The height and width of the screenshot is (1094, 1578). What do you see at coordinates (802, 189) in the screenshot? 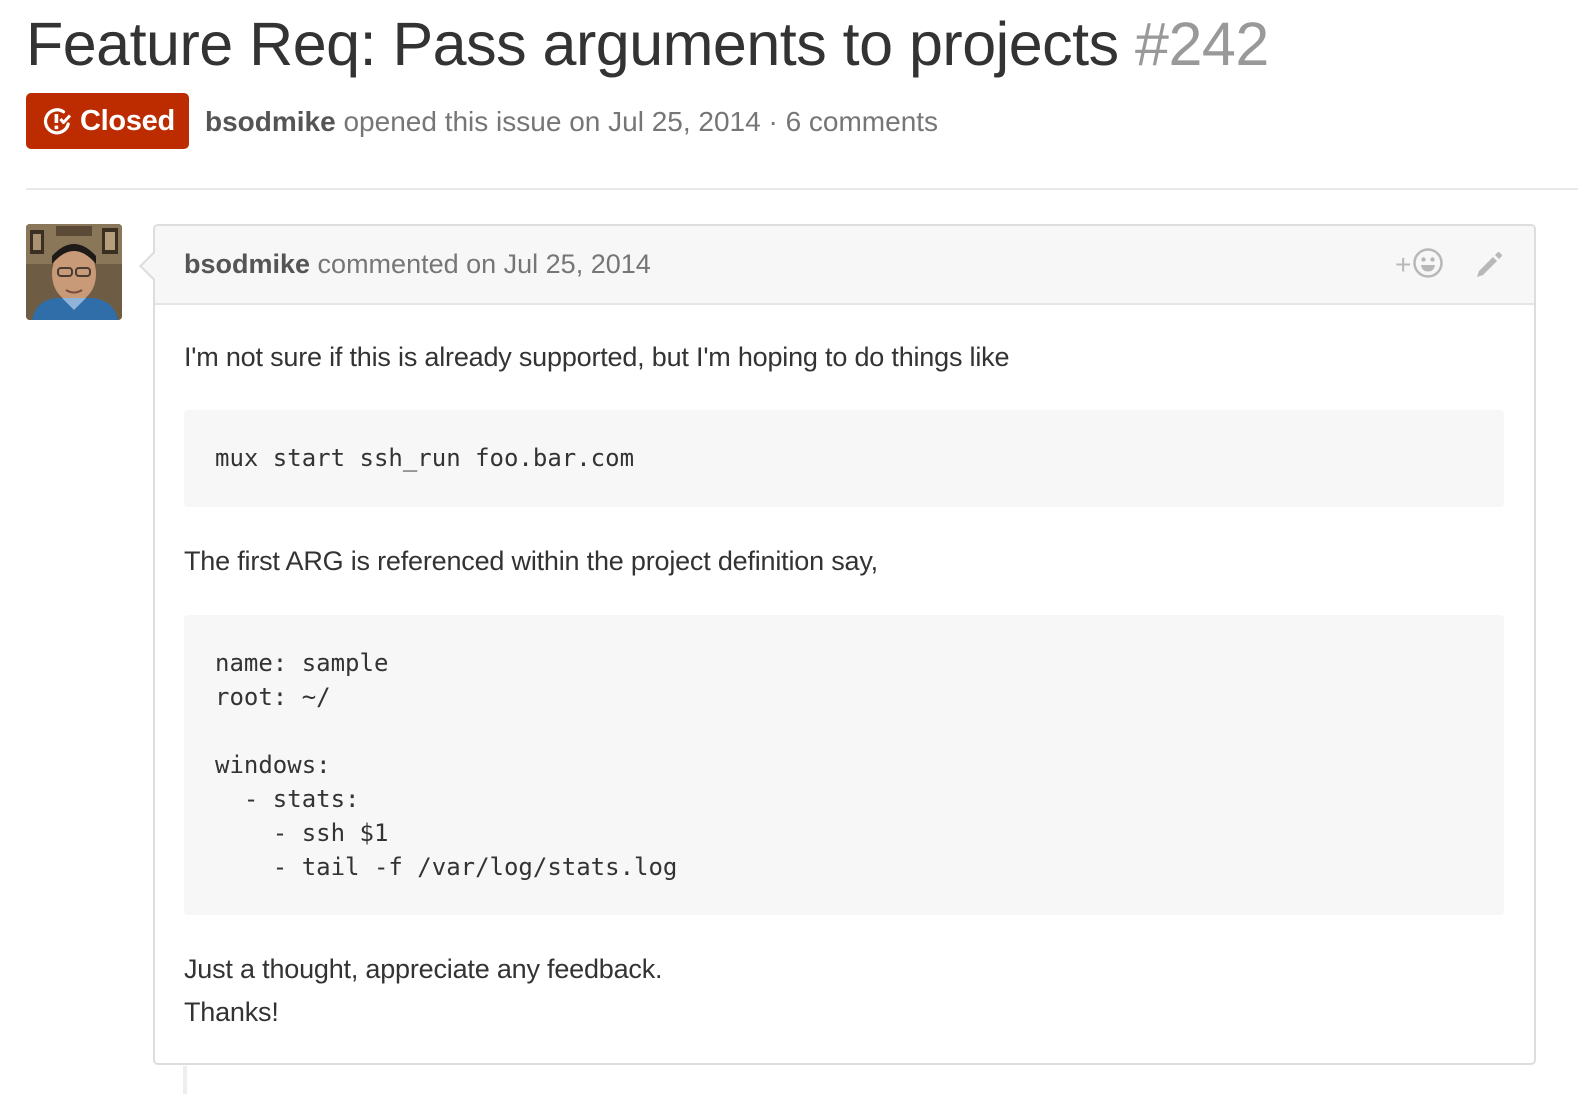
I see `header-divider` at bounding box center [802, 189].